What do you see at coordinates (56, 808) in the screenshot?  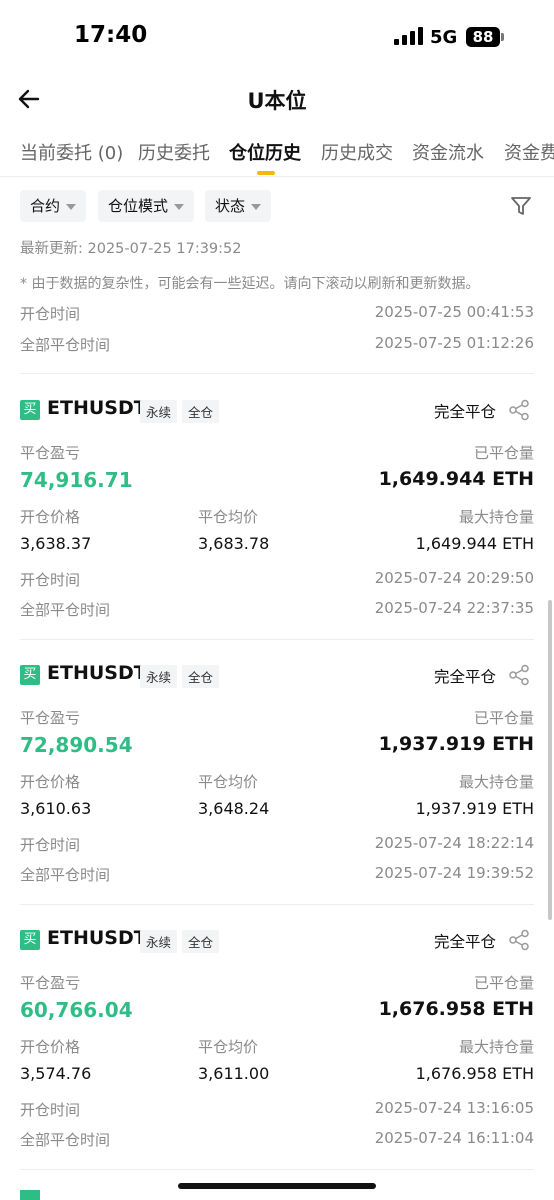 I see `open-price-value: 3,610.63` at bounding box center [56, 808].